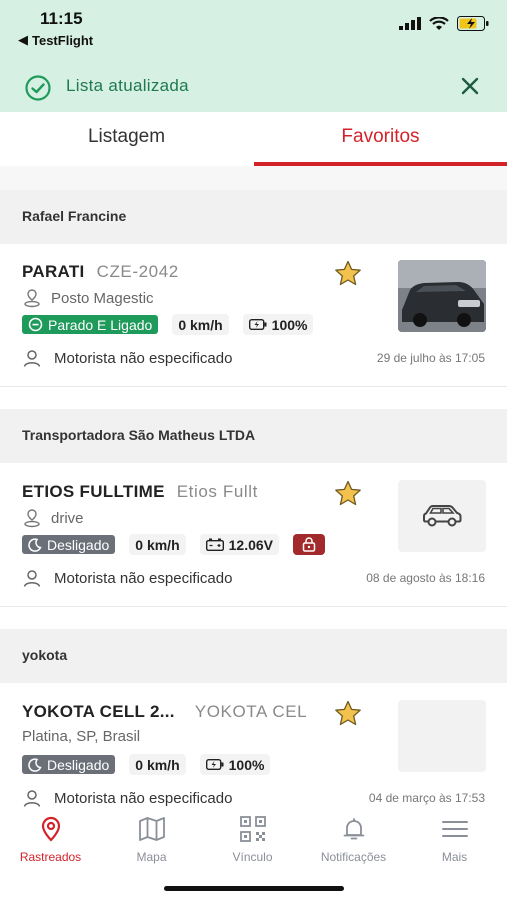 The height and width of the screenshot is (900, 507). Describe the element at coordinates (50, 857) in the screenshot. I see `nav-label: Rastreados` at that location.